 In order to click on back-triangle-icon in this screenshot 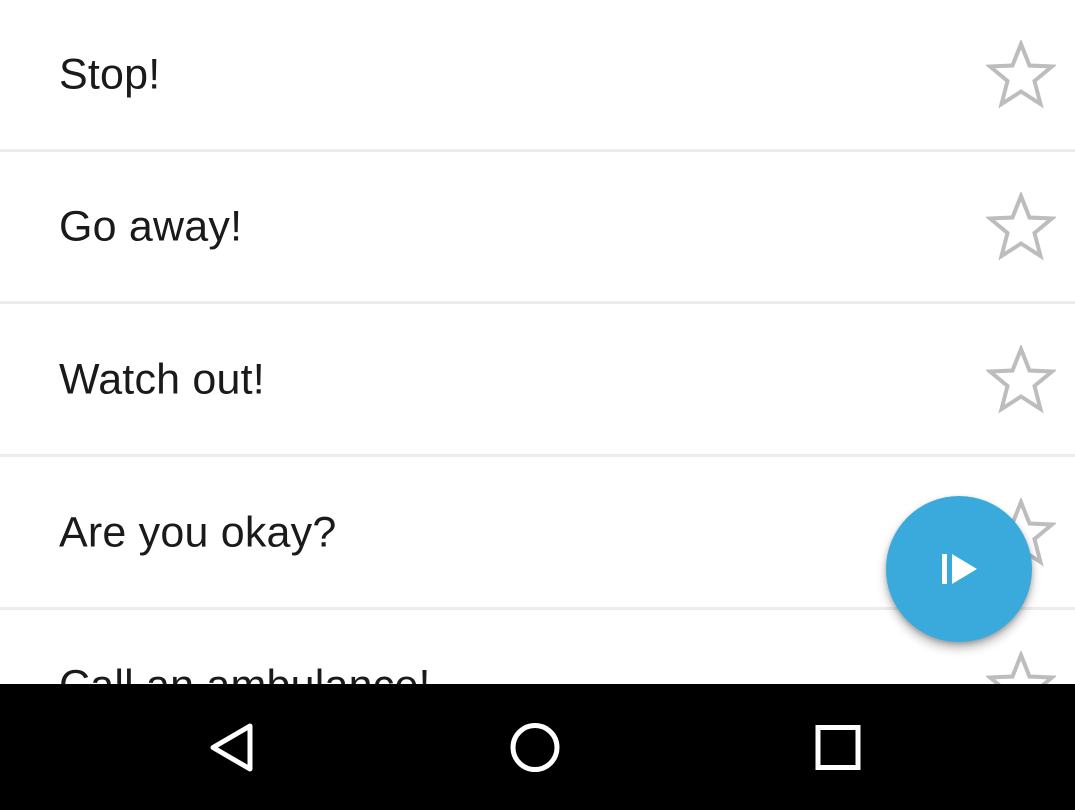, I will do `click(231, 747)`.